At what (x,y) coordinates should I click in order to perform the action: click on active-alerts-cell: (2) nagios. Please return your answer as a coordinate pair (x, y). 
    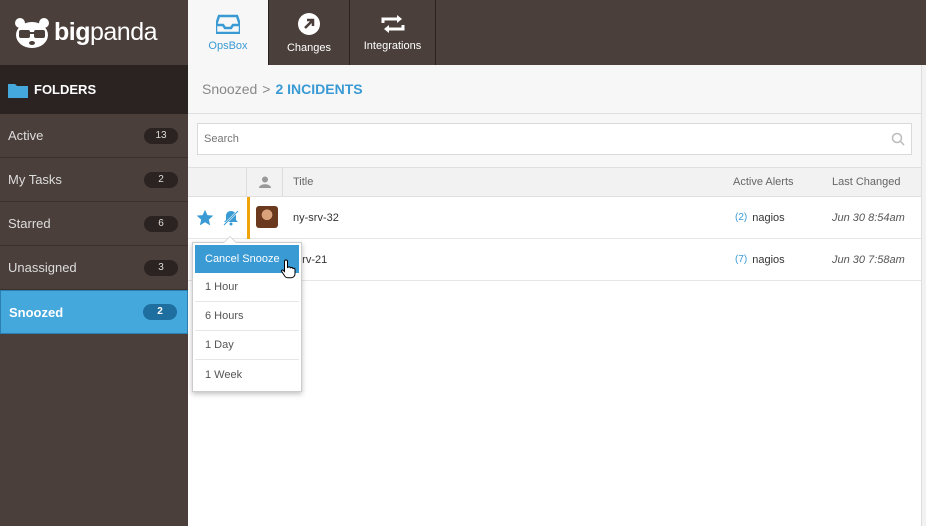
    Looking at the image, I should click on (760, 218).